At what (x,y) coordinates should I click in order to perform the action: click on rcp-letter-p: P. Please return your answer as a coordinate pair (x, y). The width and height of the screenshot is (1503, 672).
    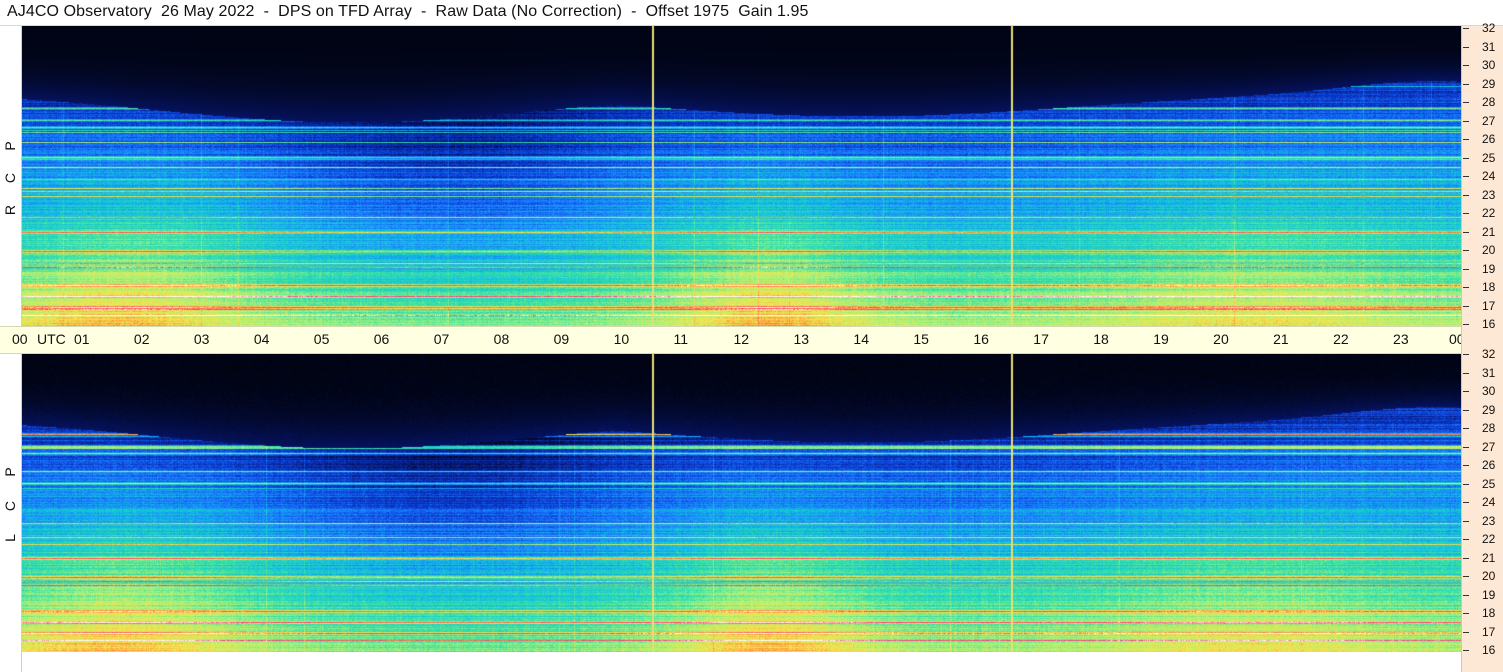
    Looking at the image, I should click on (10, 146).